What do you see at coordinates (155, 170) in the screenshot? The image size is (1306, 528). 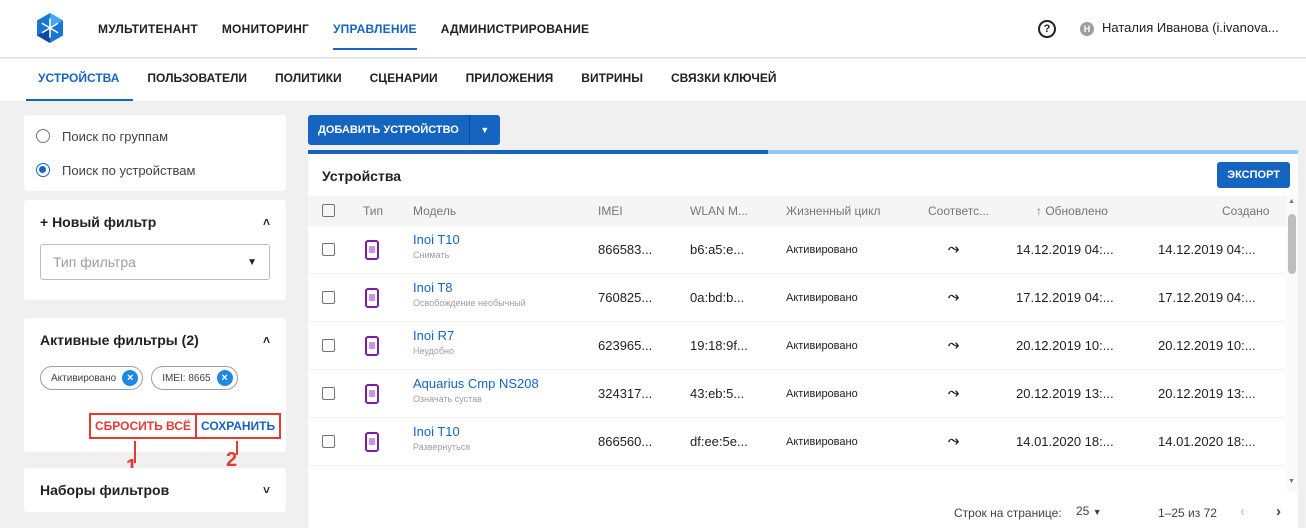 I see `search-by-devices-option: Поиск по устройствам` at bounding box center [155, 170].